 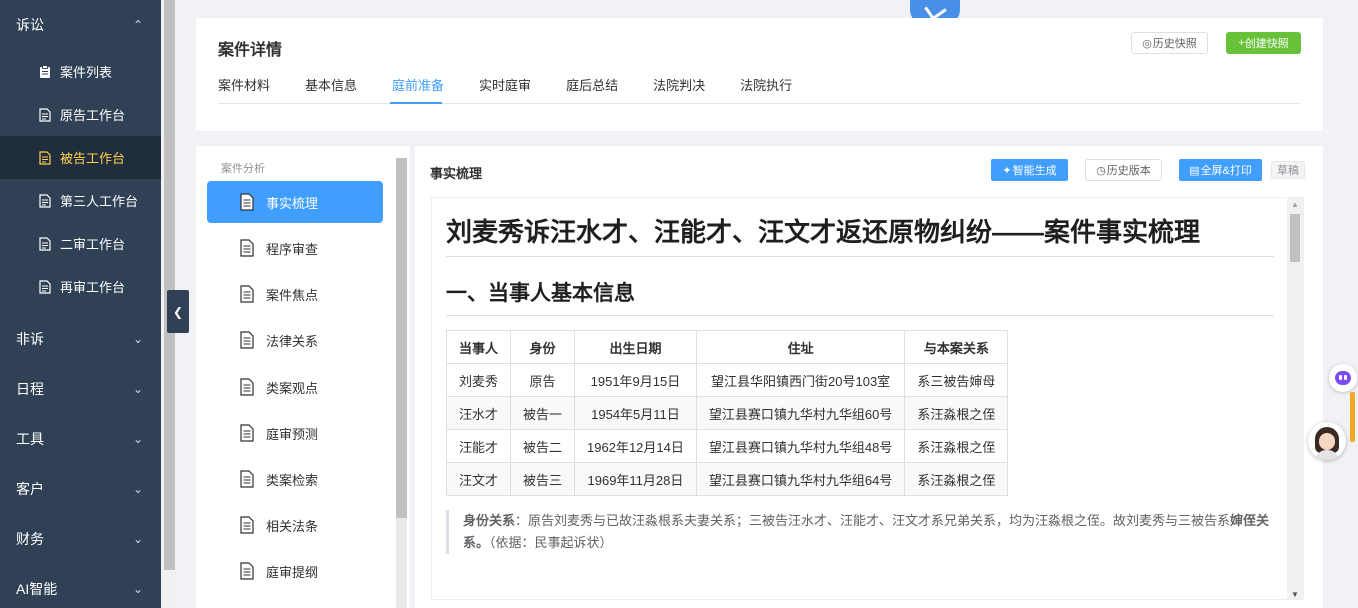 I want to click on sidebar-item-label: 第三人工作台, so click(x=99, y=201).